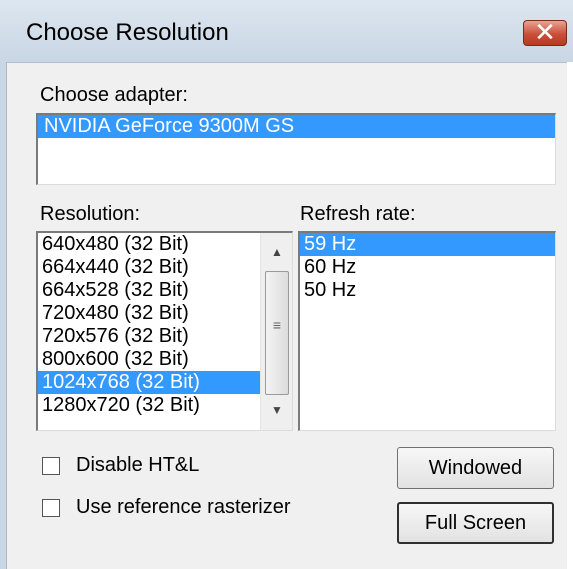 This screenshot has width=573, height=569. What do you see at coordinates (427, 290) in the screenshot?
I see `list-item: 50 Hz` at bounding box center [427, 290].